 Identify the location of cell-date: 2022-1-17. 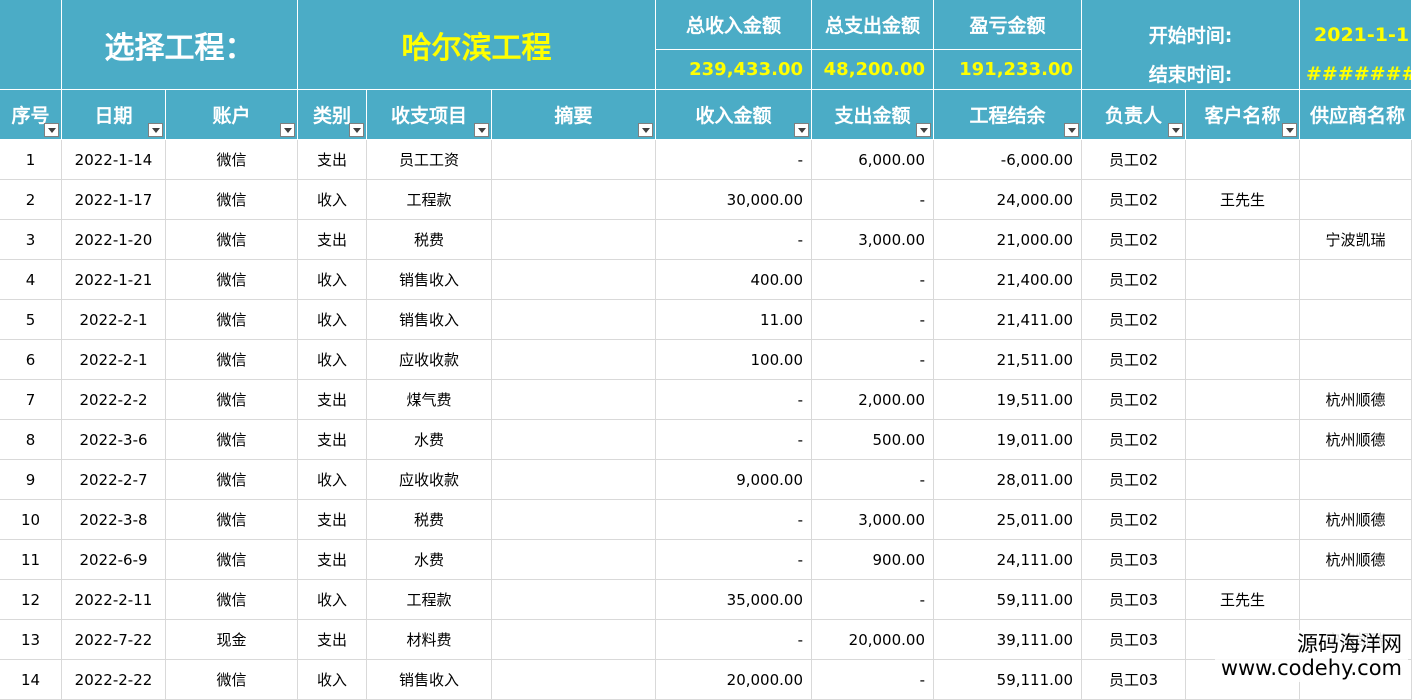
(114, 200).